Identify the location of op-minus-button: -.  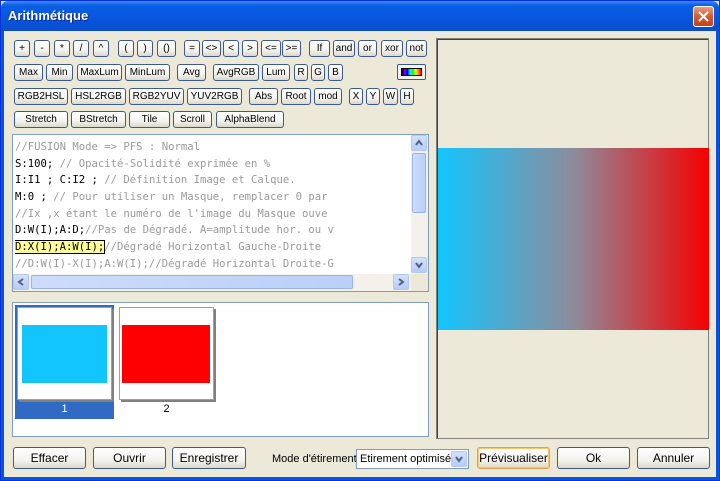
(42, 48).